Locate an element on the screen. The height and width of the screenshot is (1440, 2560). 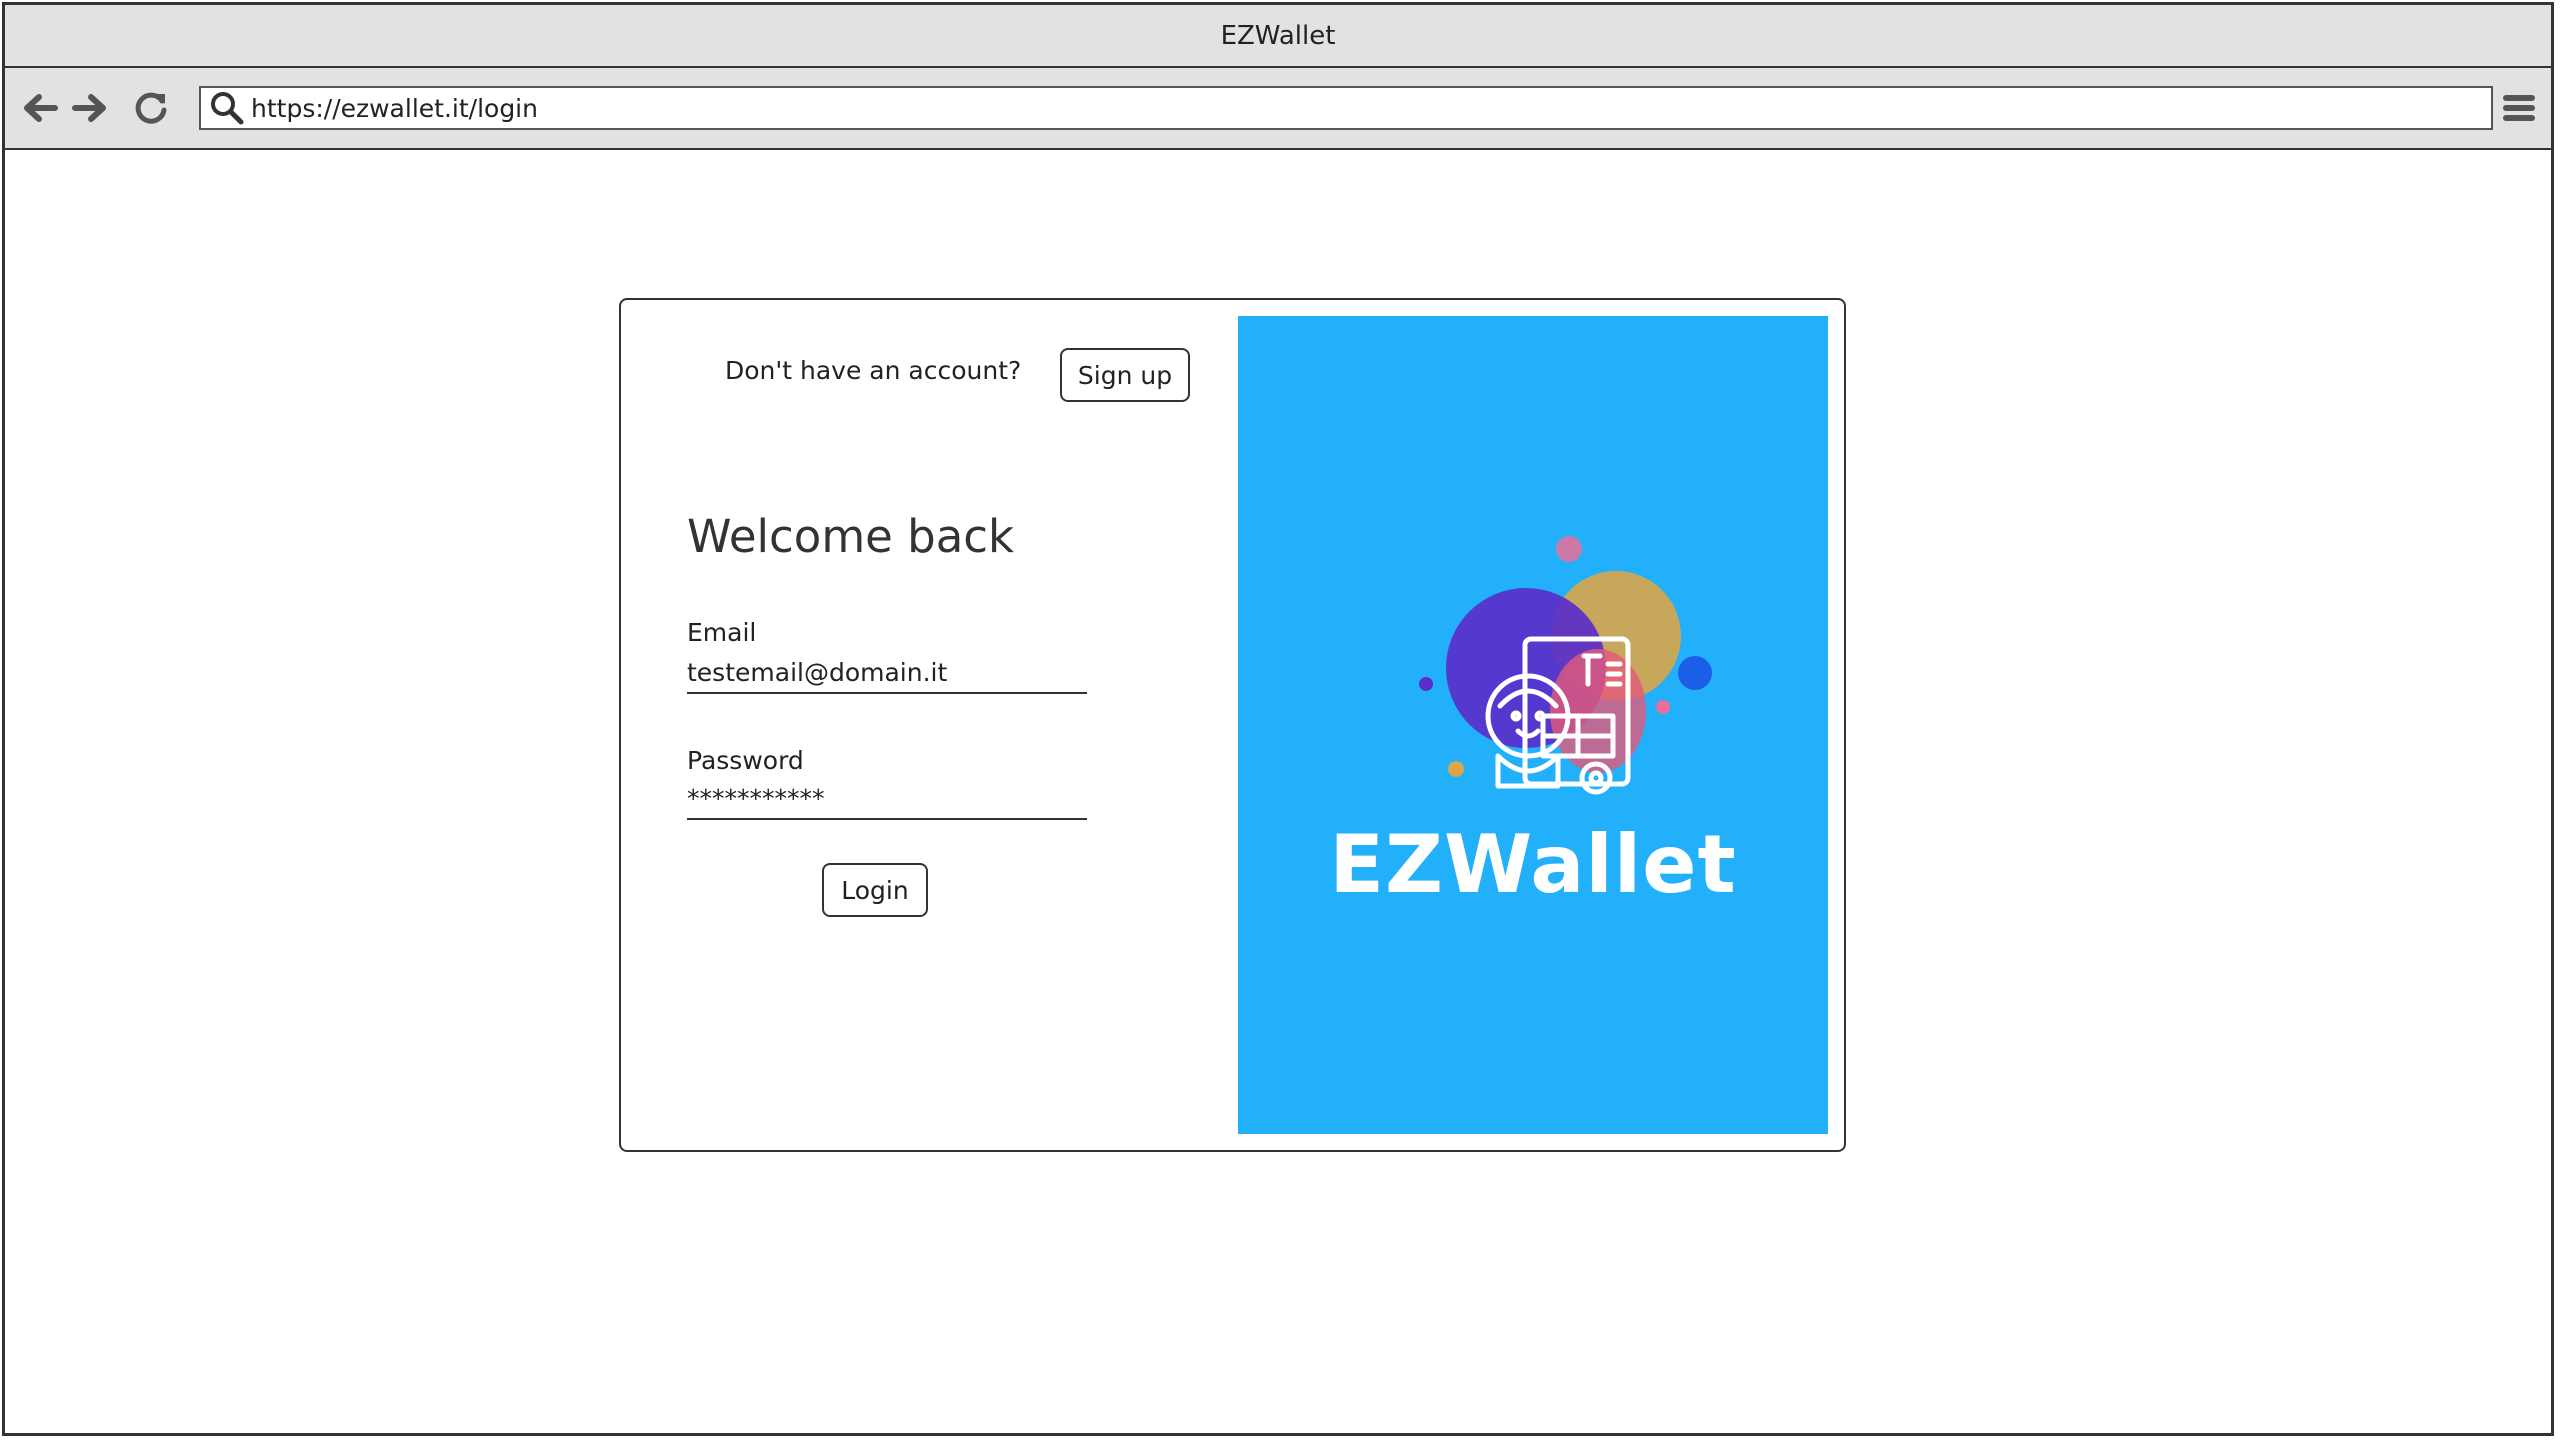
browser-toolbar is located at coordinates (1278, 109).